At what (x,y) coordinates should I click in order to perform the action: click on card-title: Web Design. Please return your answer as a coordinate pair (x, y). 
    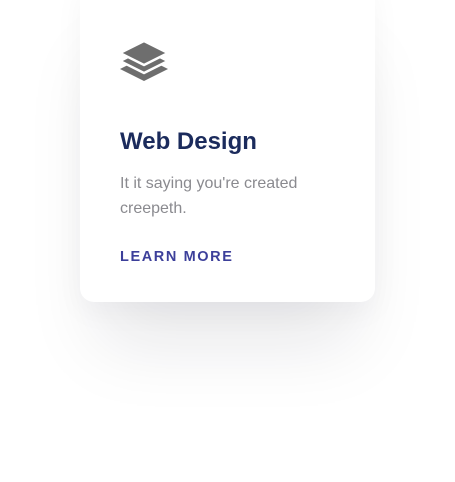
    Looking at the image, I should click on (188, 141).